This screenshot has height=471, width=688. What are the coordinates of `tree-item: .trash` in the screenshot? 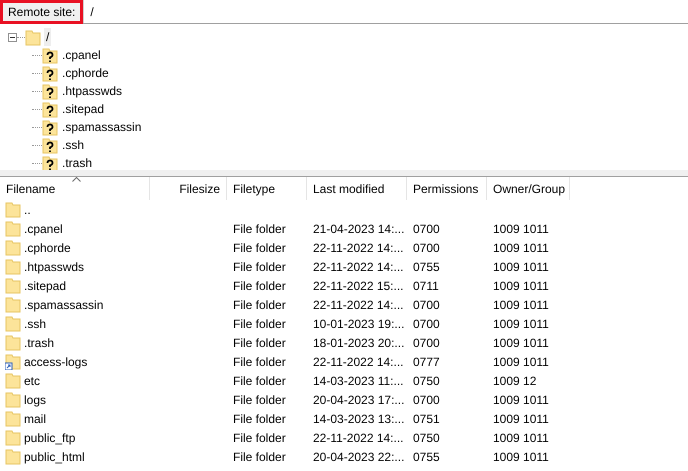 It's located at (77, 162).